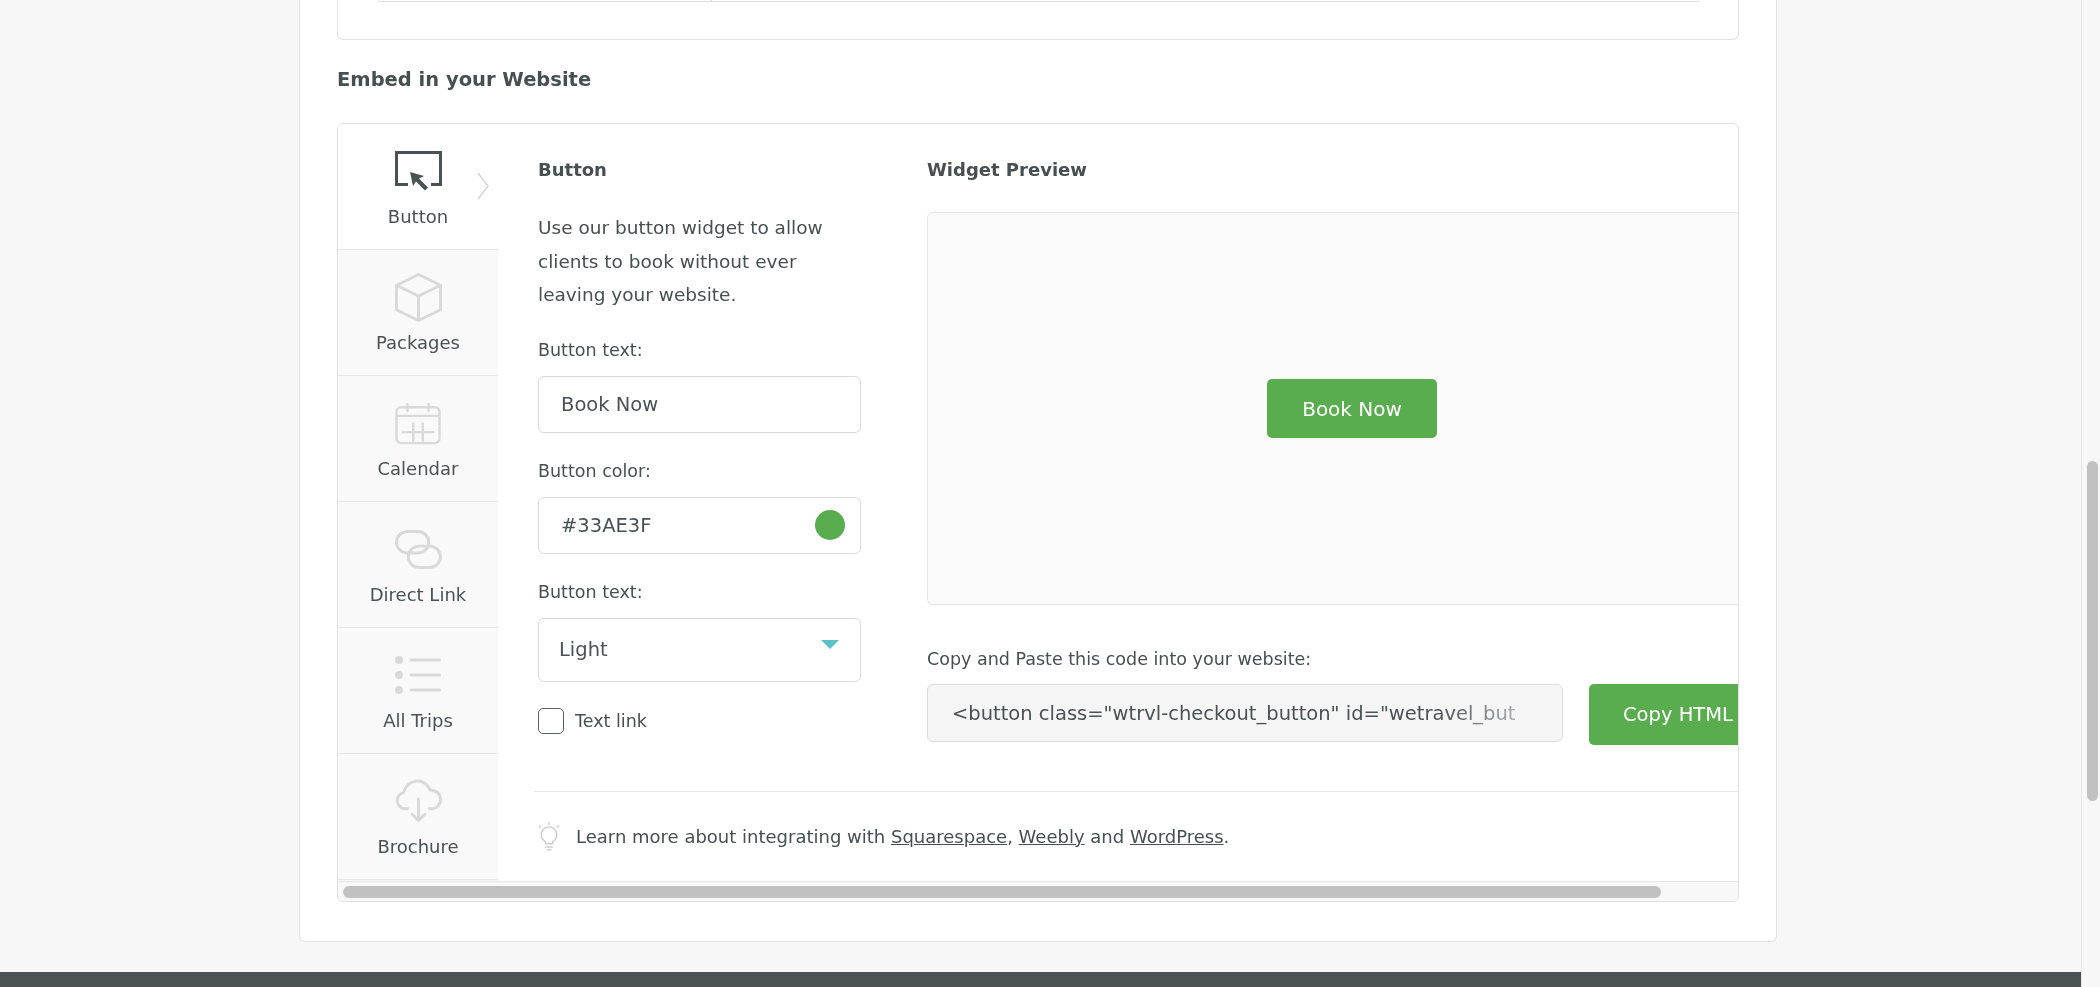 Image resolution: width=2100 pixels, height=987 pixels. I want to click on field-label: Button color:, so click(595, 471).